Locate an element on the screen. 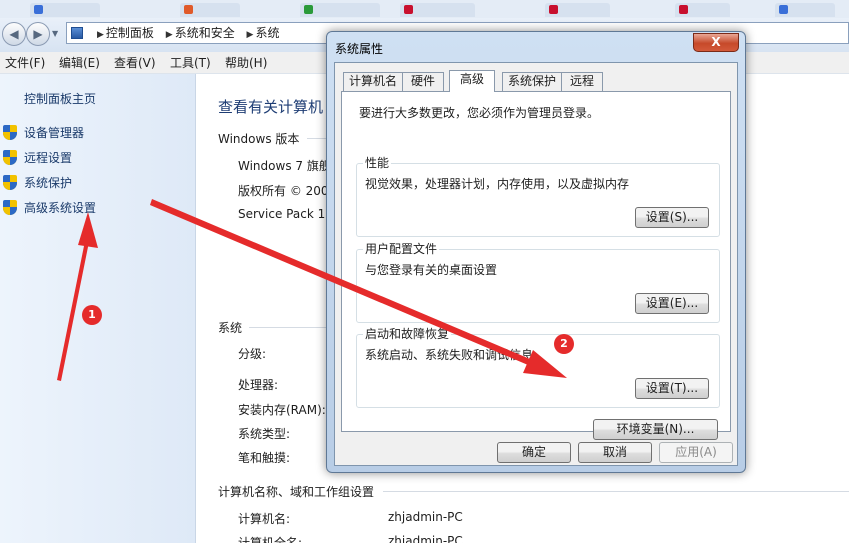 The height and width of the screenshot is (543, 849). user-profiles-desc: 与您登录有关的桌面设置 is located at coordinates (431, 270).